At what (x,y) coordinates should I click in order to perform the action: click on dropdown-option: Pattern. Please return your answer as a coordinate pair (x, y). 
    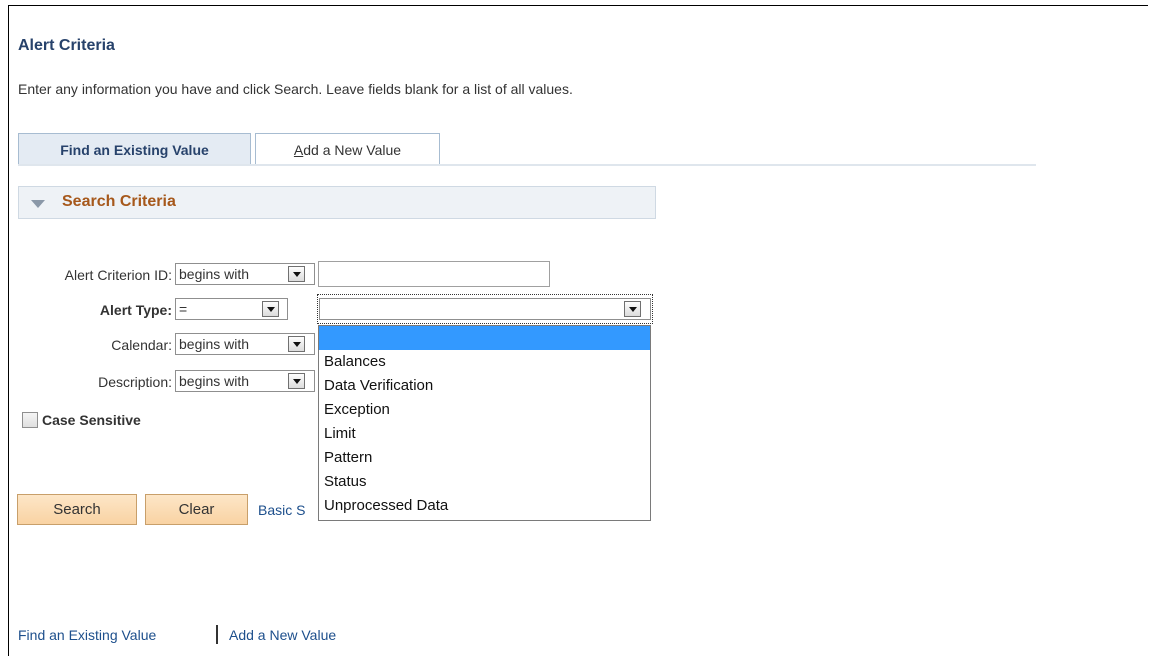
    Looking at the image, I should click on (484, 458).